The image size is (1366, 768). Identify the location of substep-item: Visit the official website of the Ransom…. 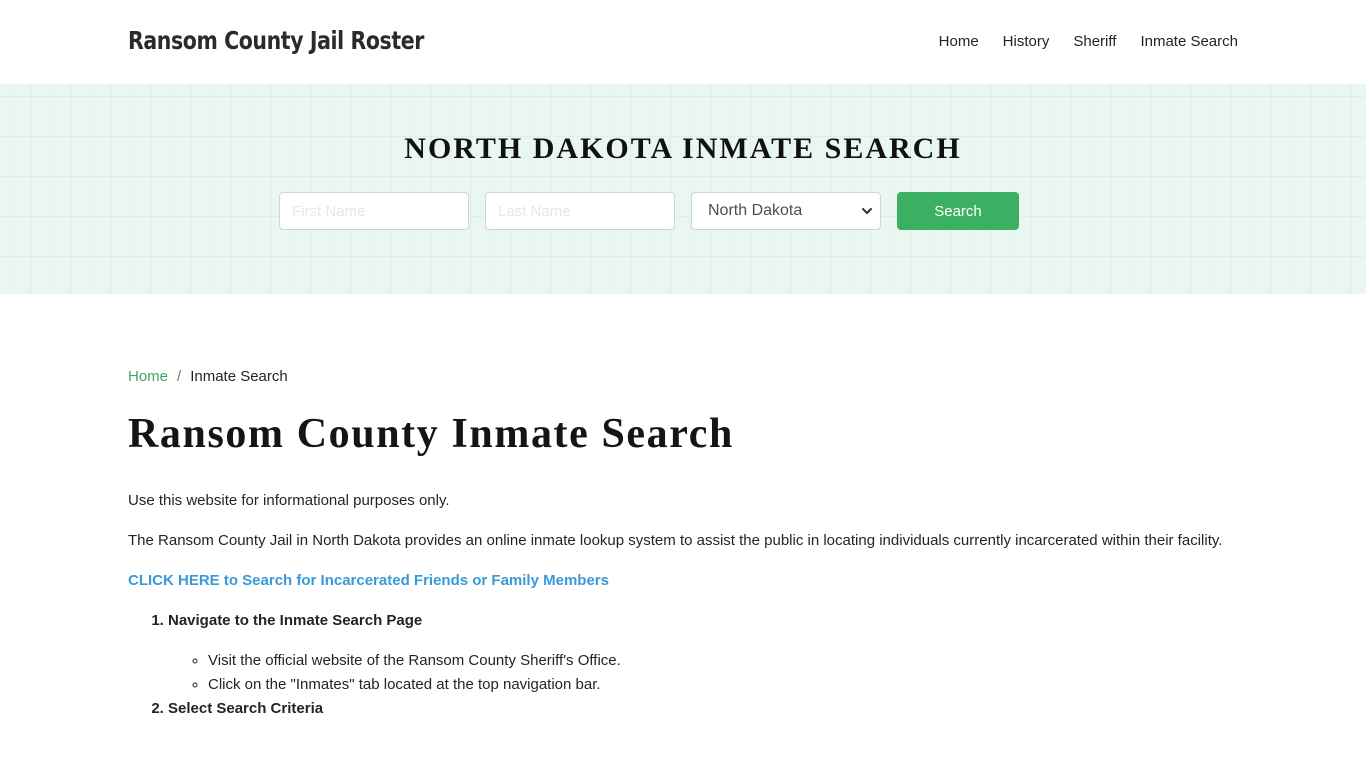
(723, 661).